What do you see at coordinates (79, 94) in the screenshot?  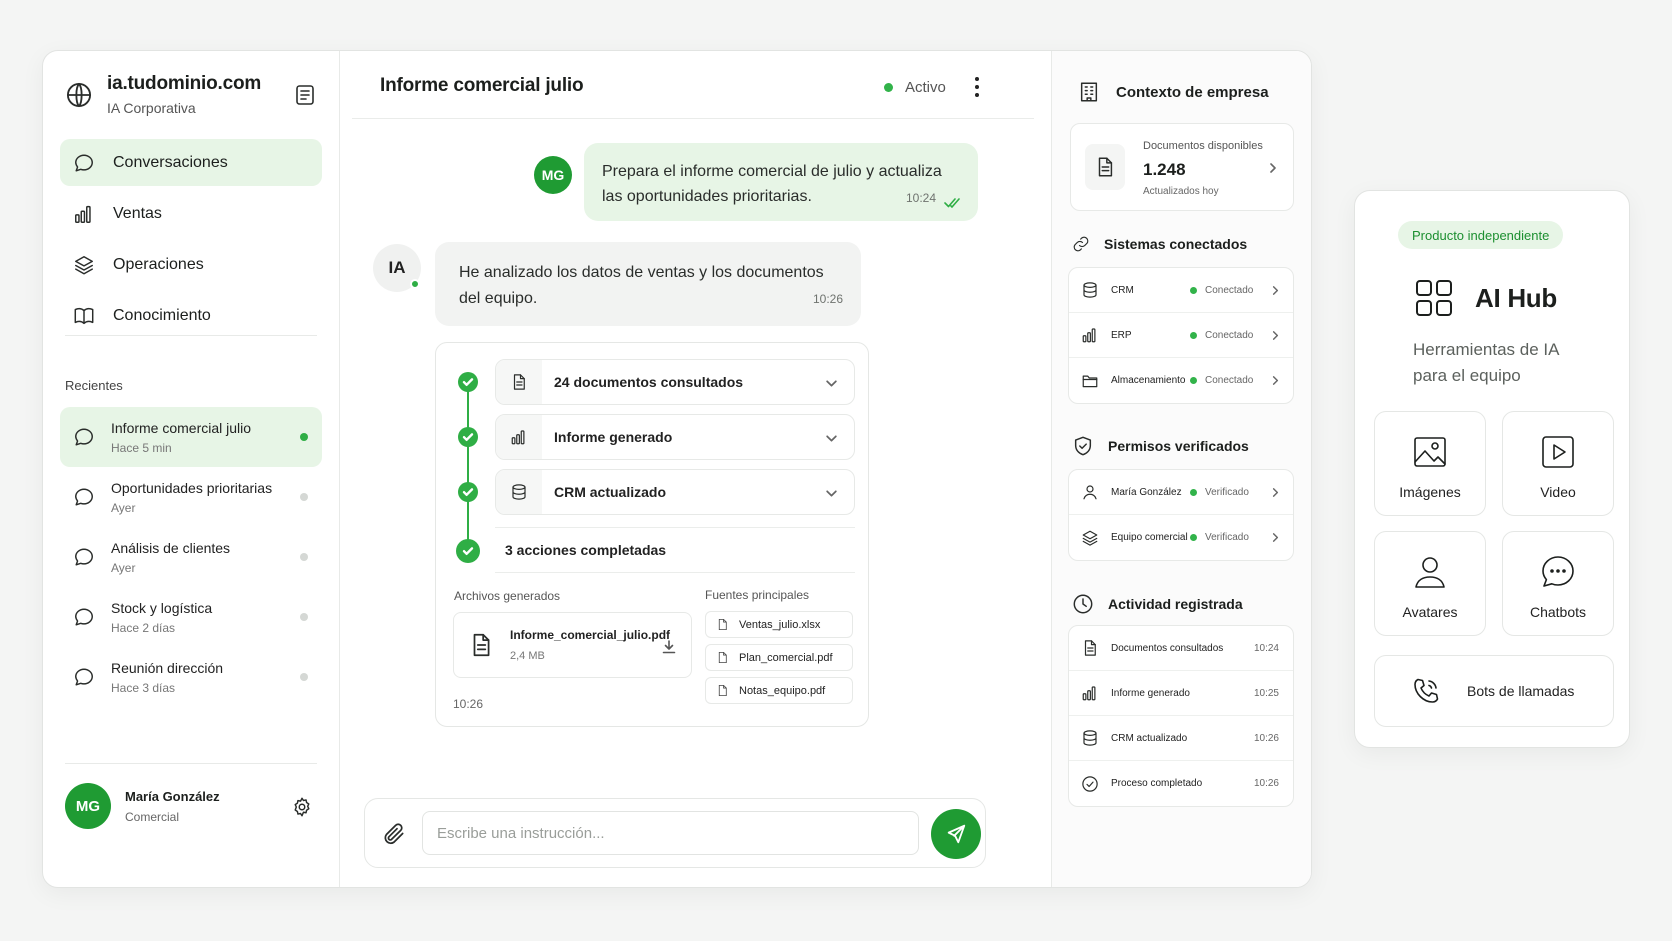 I see `globe-icon` at bounding box center [79, 94].